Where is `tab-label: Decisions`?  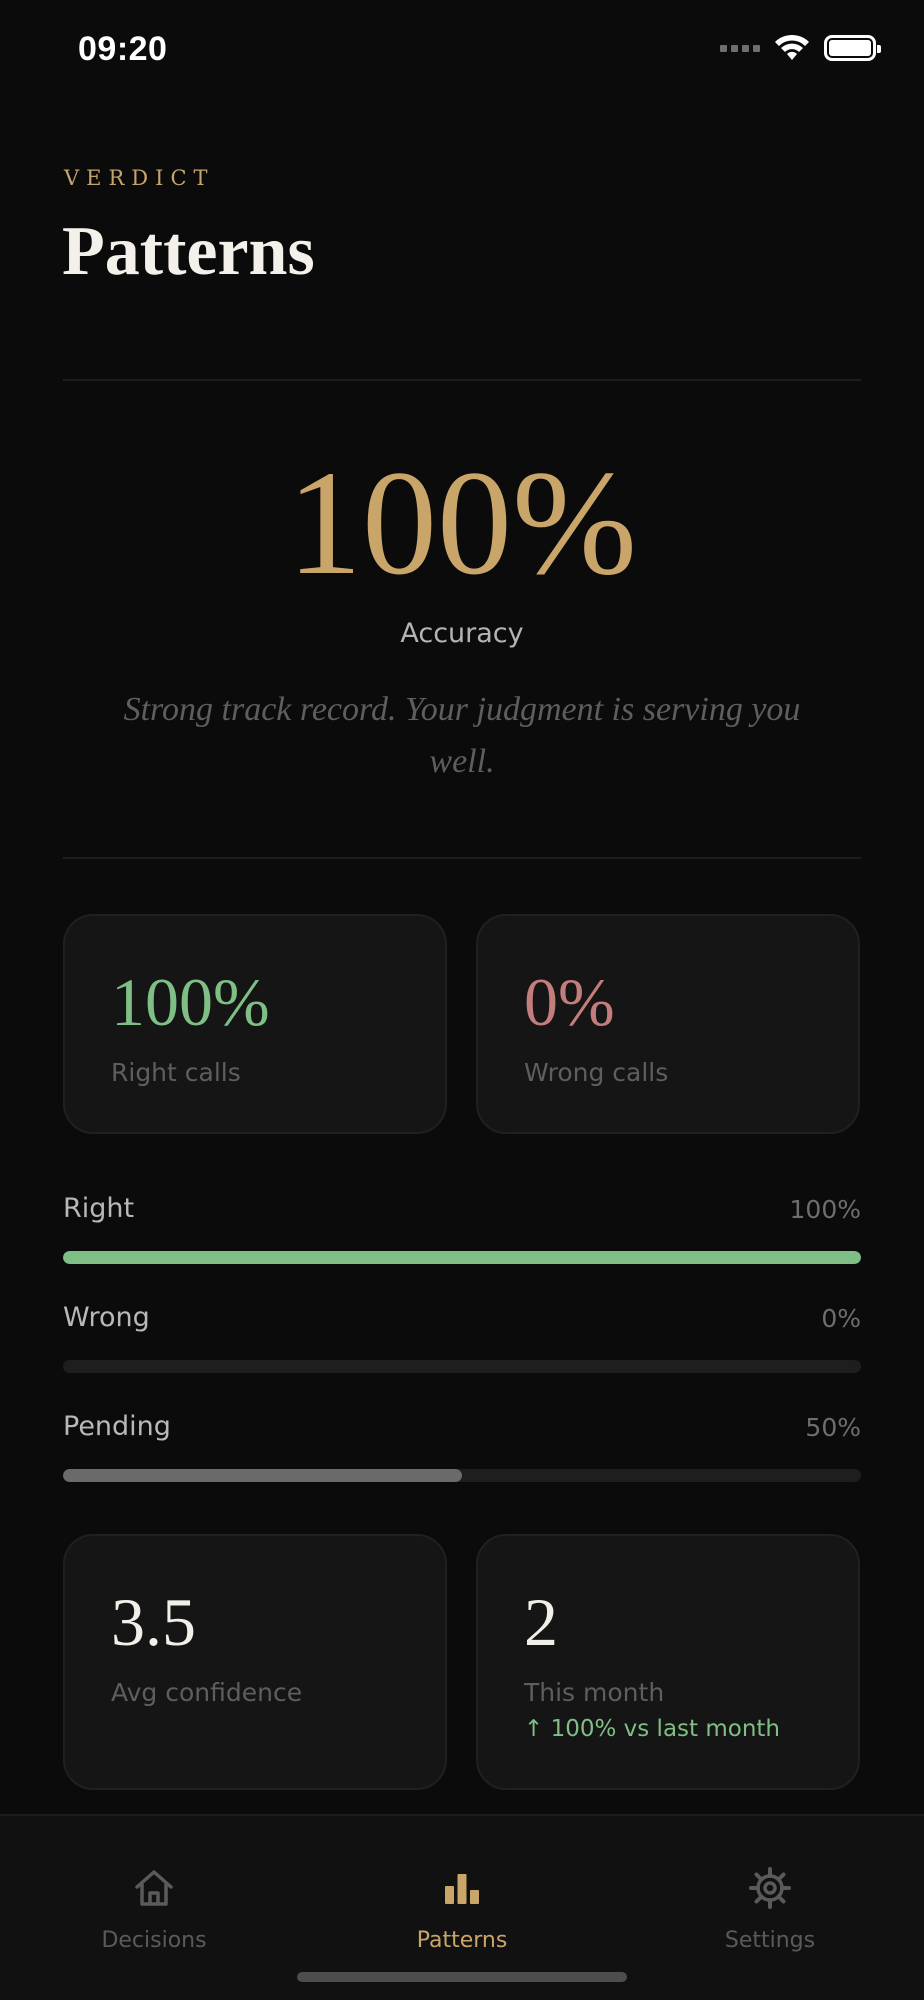
tab-label: Decisions is located at coordinates (154, 1940).